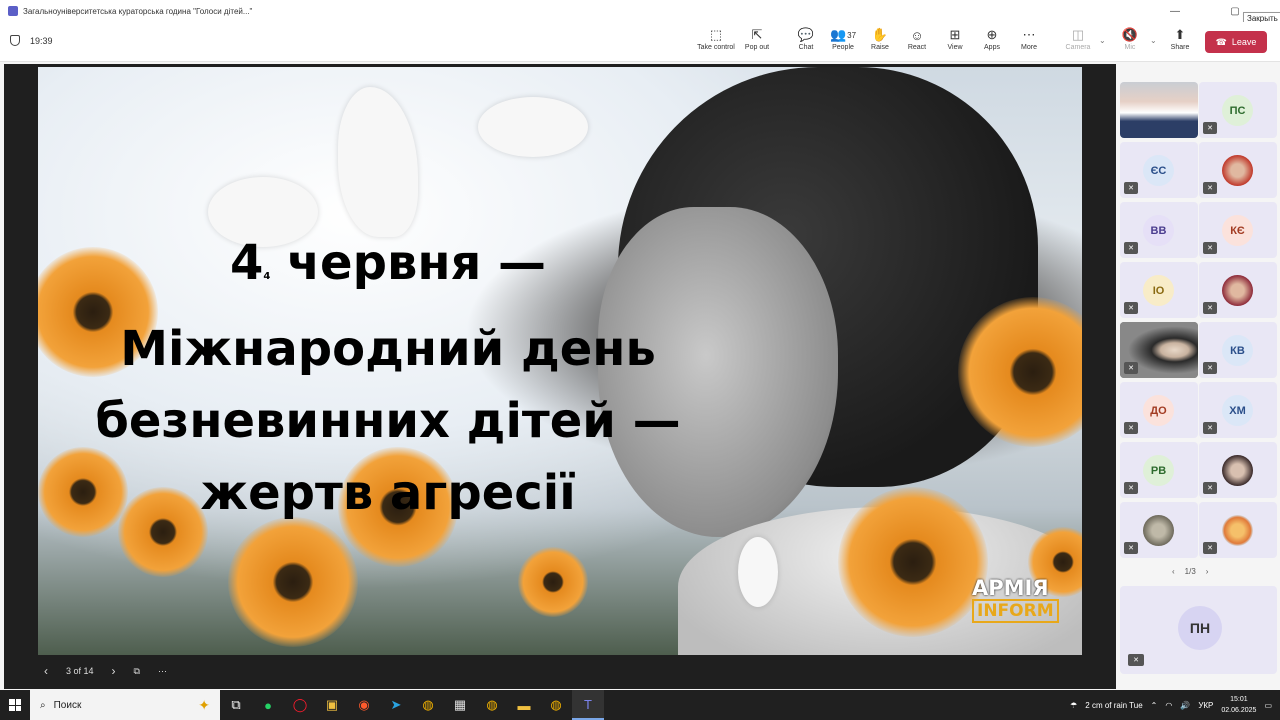  I want to click on featured-participant-tile: ПН ✕, so click(1198, 630).